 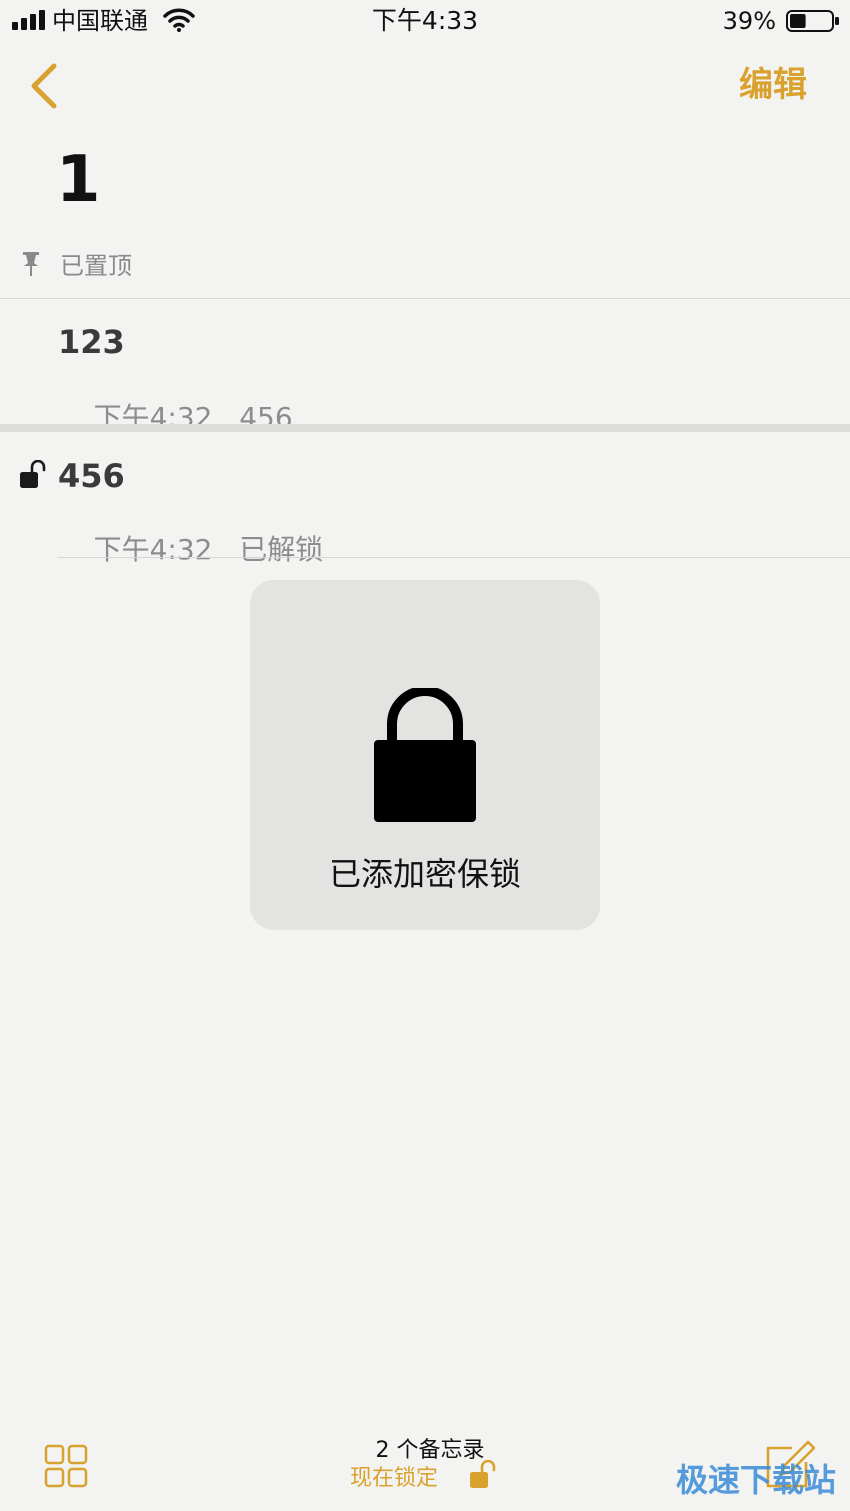 What do you see at coordinates (773, 85) in the screenshot?
I see `edit-button: 编辑` at bounding box center [773, 85].